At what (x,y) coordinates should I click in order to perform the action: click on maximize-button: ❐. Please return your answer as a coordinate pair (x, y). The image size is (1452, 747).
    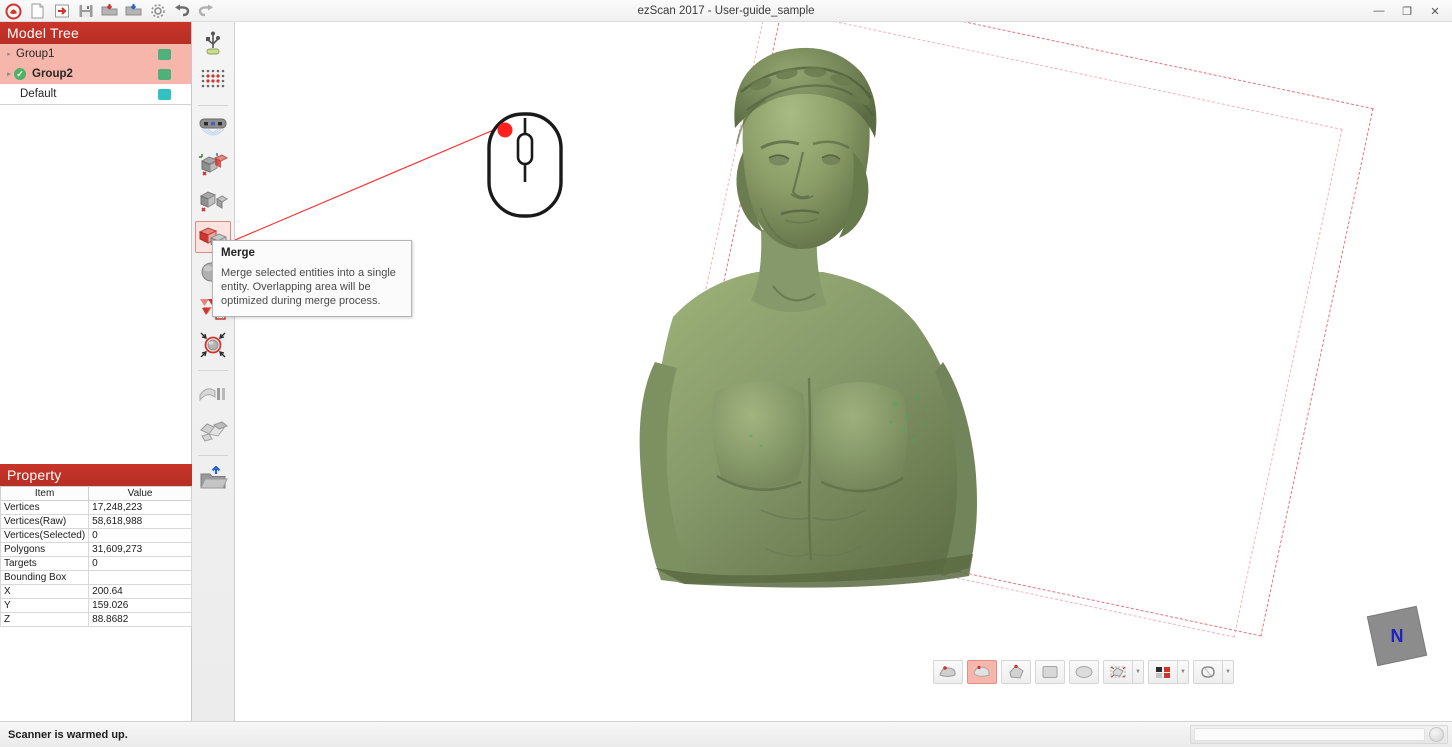
    Looking at the image, I should click on (1407, 11).